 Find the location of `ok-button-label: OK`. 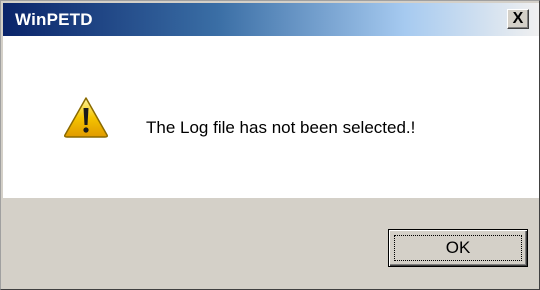

ok-button-label: OK is located at coordinates (458, 247).